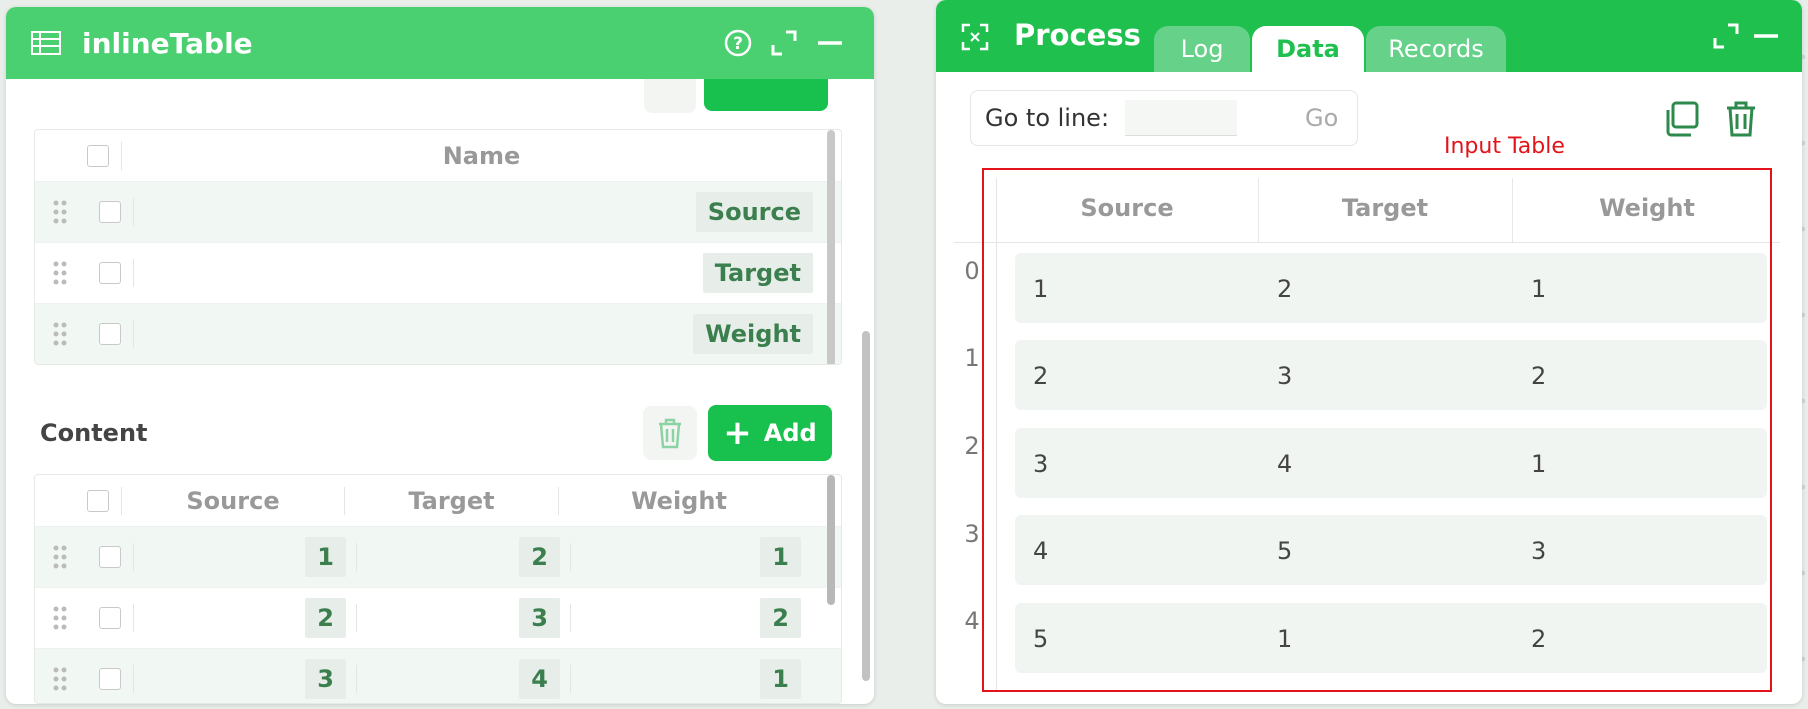 This screenshot has height=709, width=1808. I want to click on list-item: Source, so click(438, 212).